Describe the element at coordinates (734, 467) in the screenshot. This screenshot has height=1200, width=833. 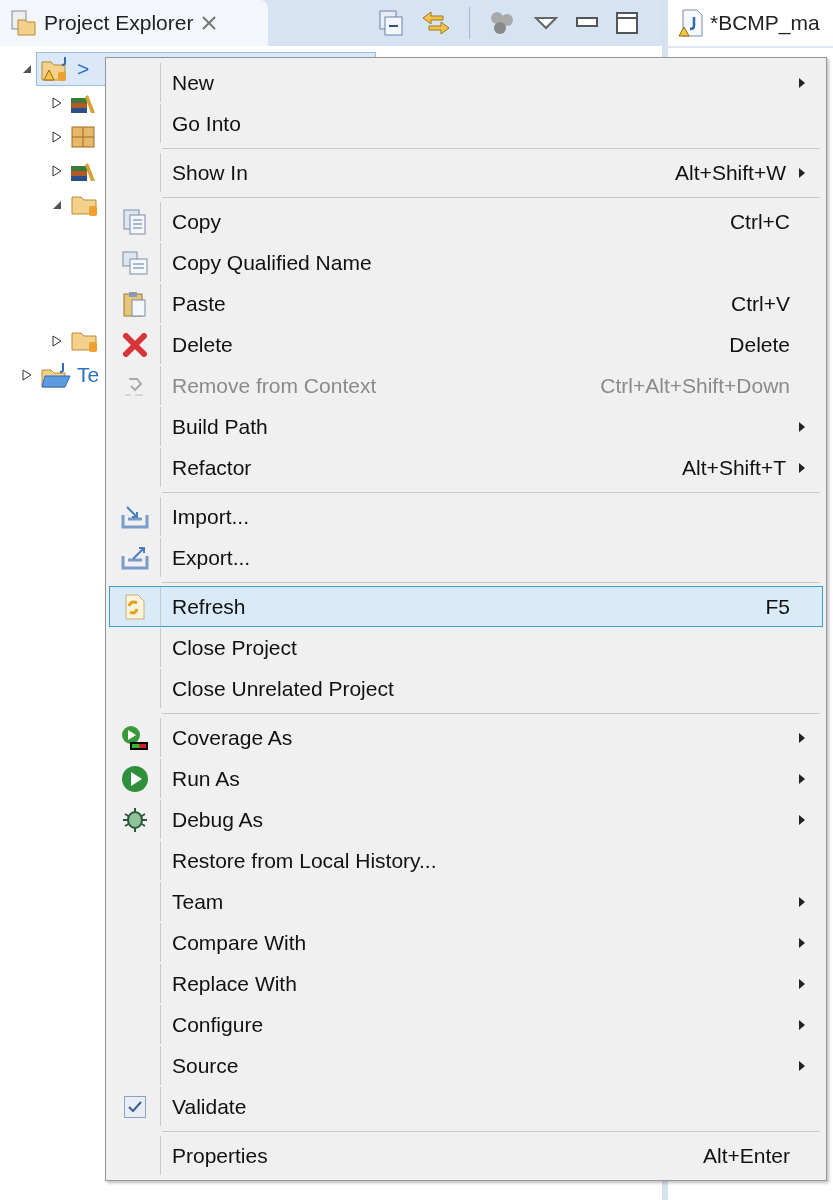
I see `shortcut-text: Alt+Shift+T` at that location.